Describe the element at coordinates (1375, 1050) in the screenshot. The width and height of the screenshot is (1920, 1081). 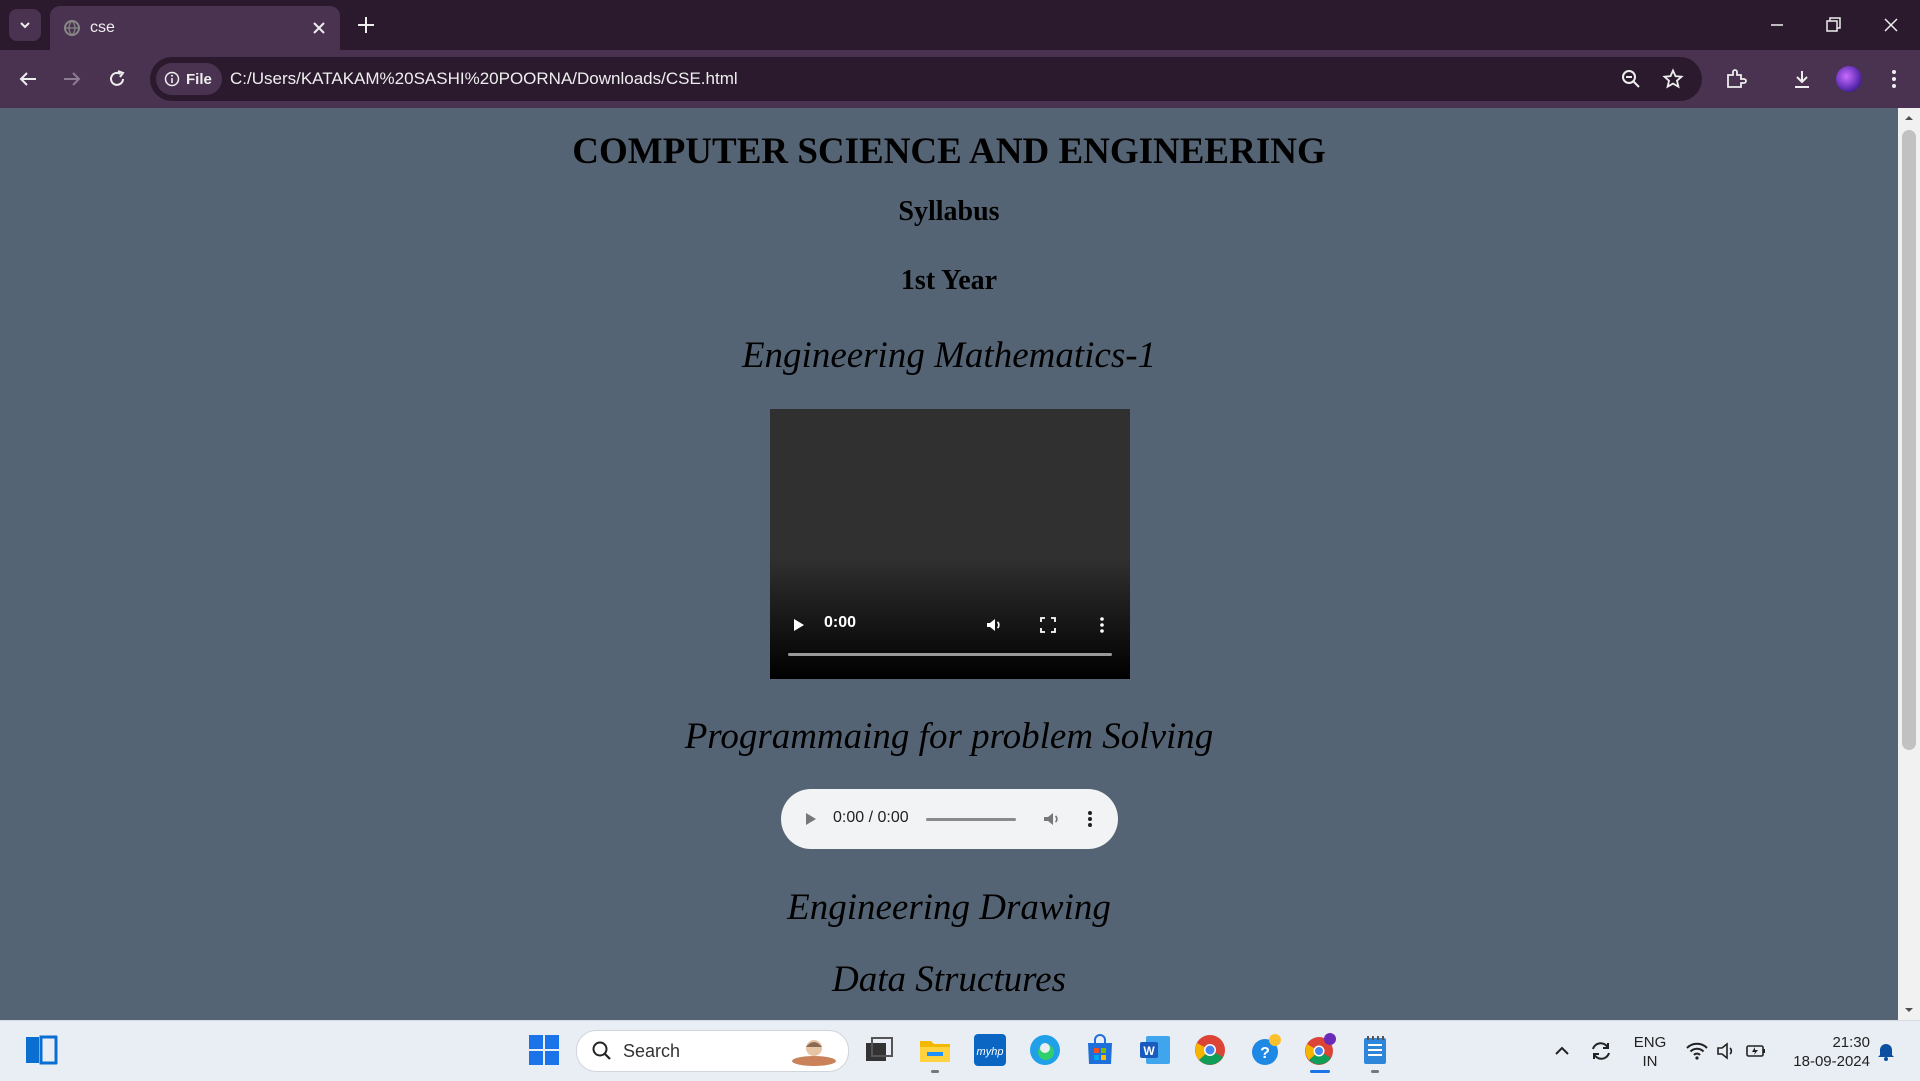
I see `notepad-icon` at that location.